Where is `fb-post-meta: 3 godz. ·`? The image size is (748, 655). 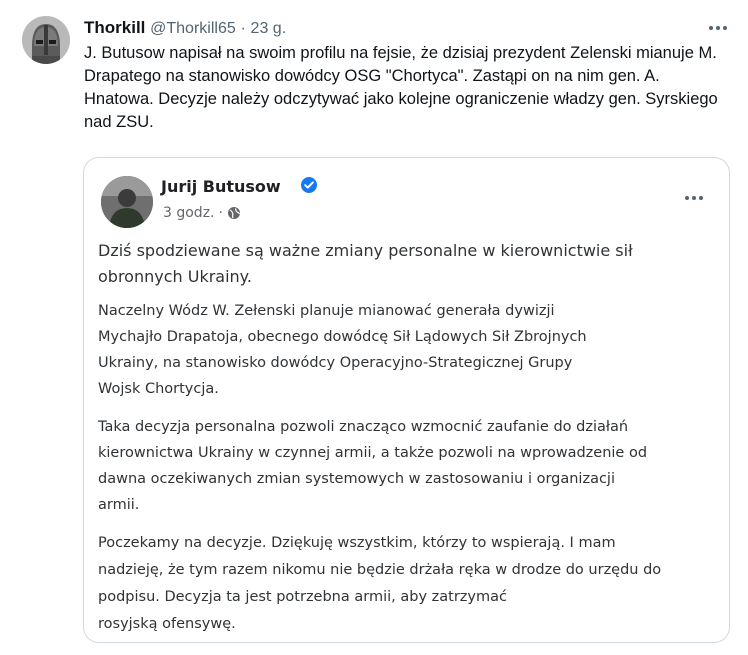 fb-post-meta: 3 godz. · is located at coordinates (202, 213).